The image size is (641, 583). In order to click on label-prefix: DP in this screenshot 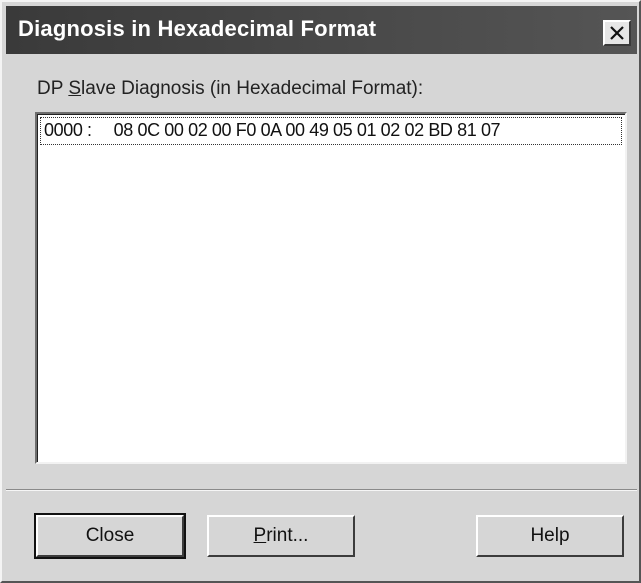, I will do `click(53, 88)`.